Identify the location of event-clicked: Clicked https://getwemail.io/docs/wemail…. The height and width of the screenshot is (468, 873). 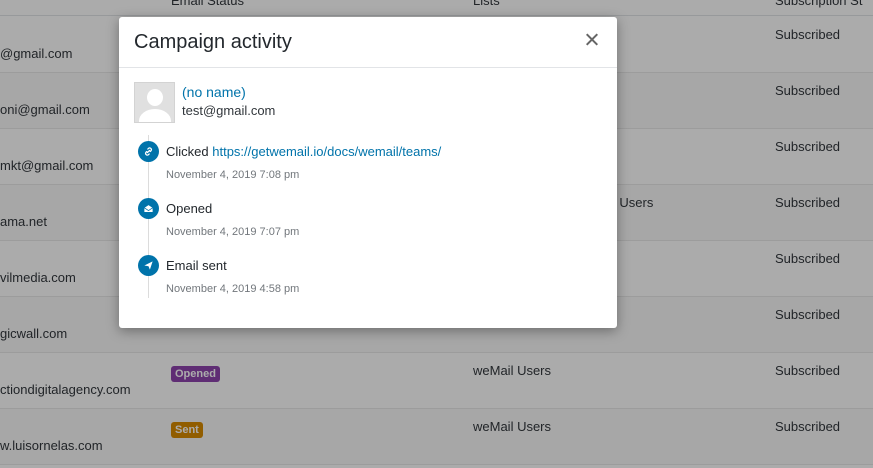
(303, 151).